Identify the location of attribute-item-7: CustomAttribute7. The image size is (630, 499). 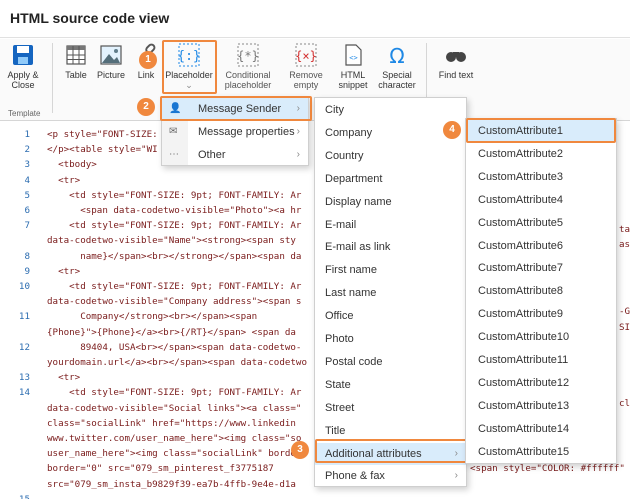
(541, 268).